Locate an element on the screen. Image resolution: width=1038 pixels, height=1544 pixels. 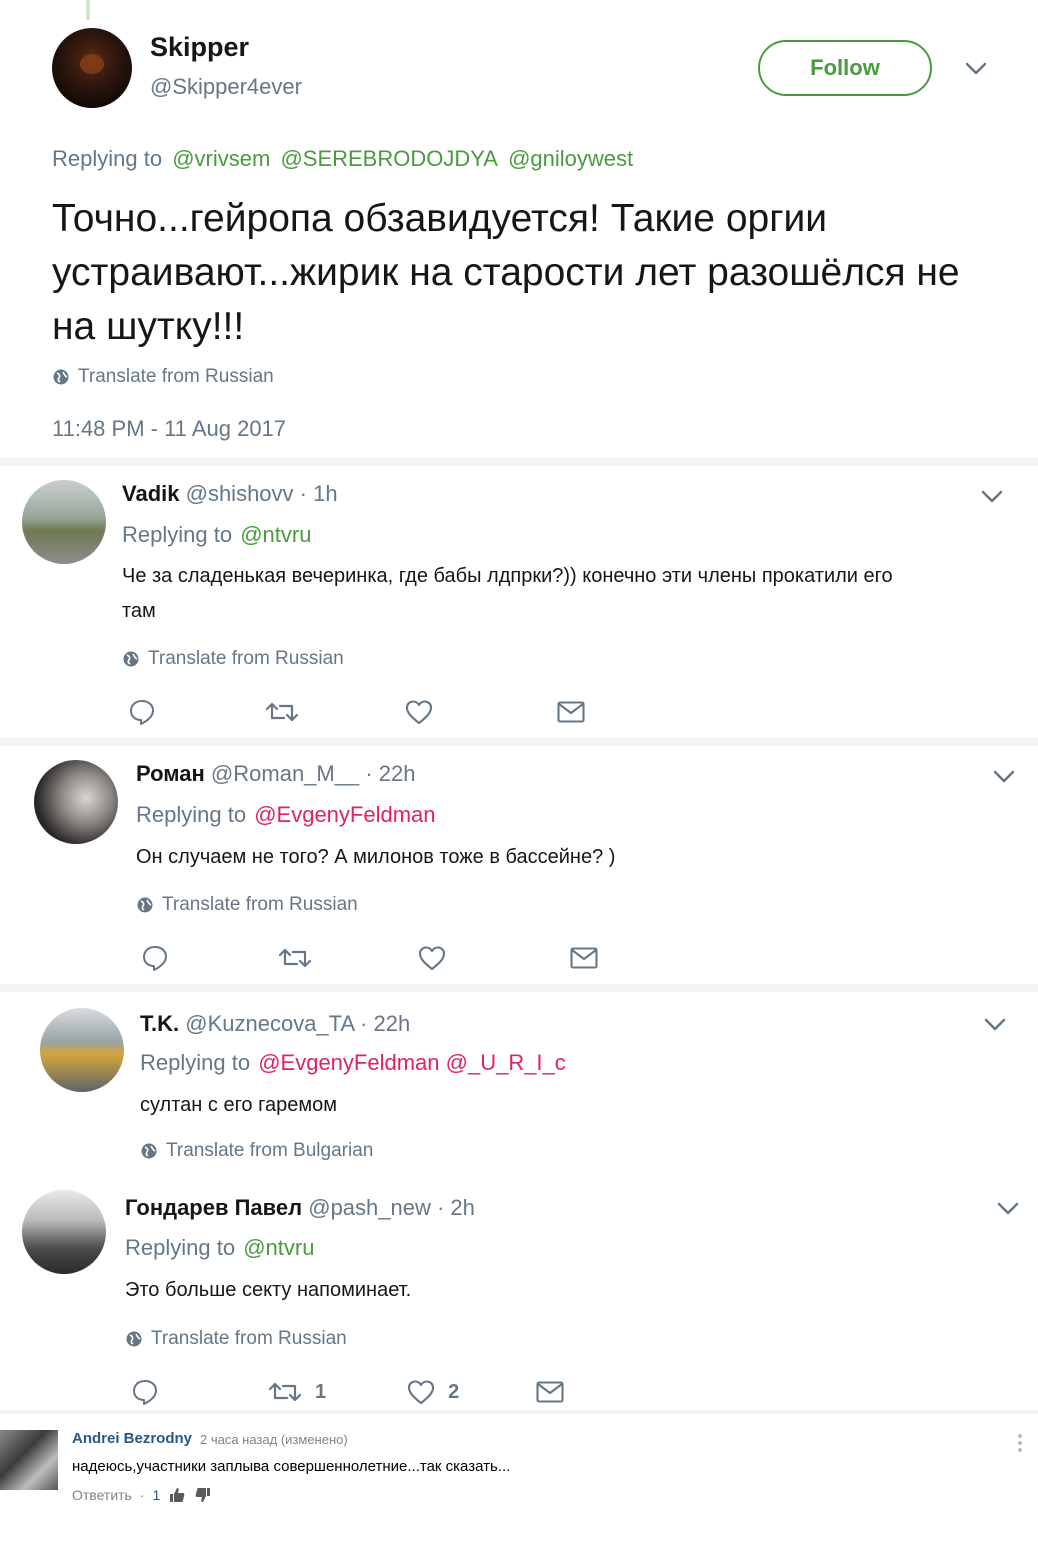
reply-header: Гондарев Павел @pash_new · 2h is located at coordinates (300, 1208).